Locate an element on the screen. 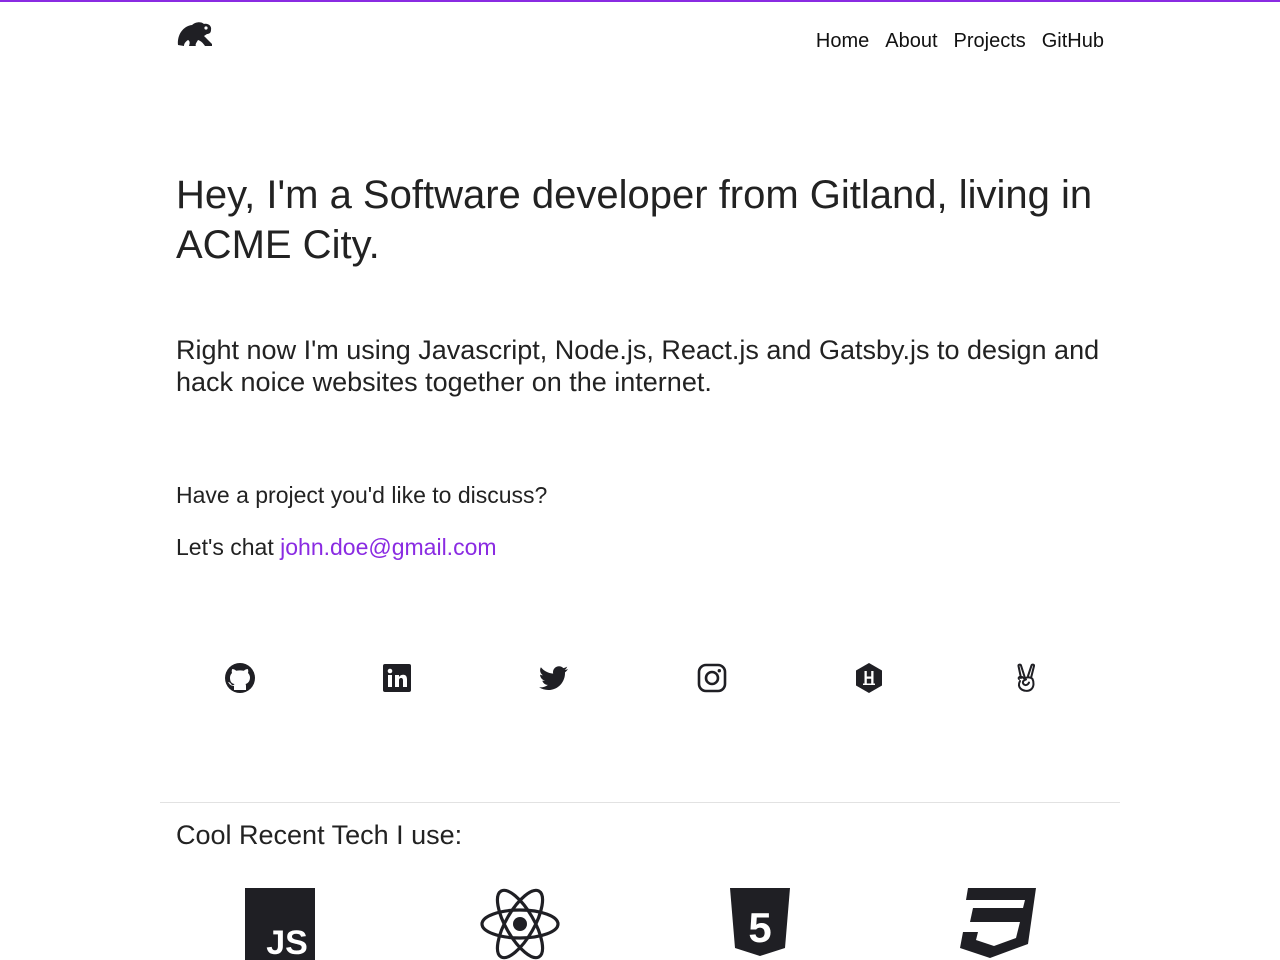 This screenshot has width=1280, height=960. nav-home: Home is located at coordinates (842, 41).